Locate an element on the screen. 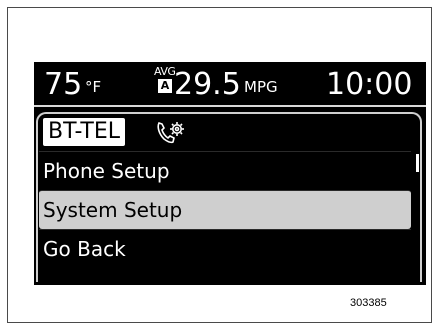 This screenshot has height=335, width=442. scroll-thumb is located at coordinates (417, 163).